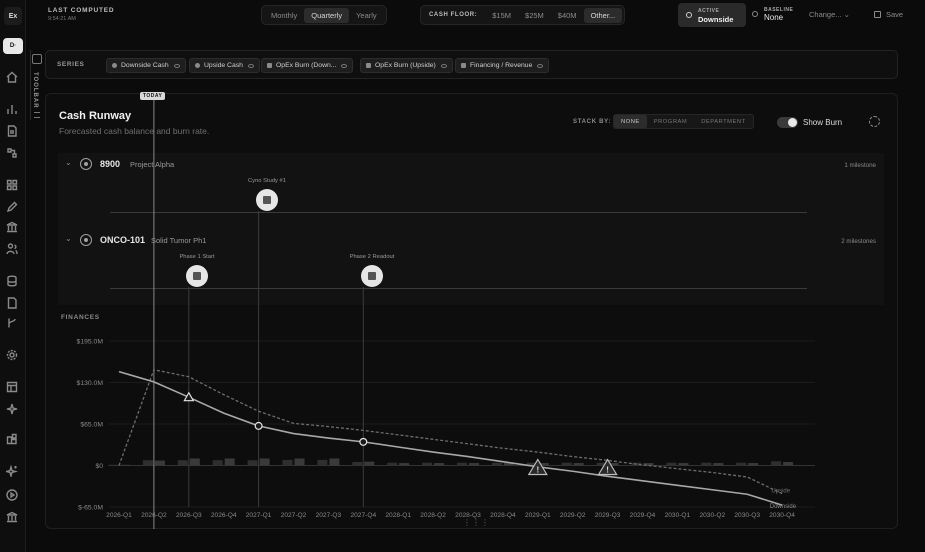  Describe the element at coordinates (189, 515) in the screenshot. I see `x-tick-label: 2026-Q3` at that location.